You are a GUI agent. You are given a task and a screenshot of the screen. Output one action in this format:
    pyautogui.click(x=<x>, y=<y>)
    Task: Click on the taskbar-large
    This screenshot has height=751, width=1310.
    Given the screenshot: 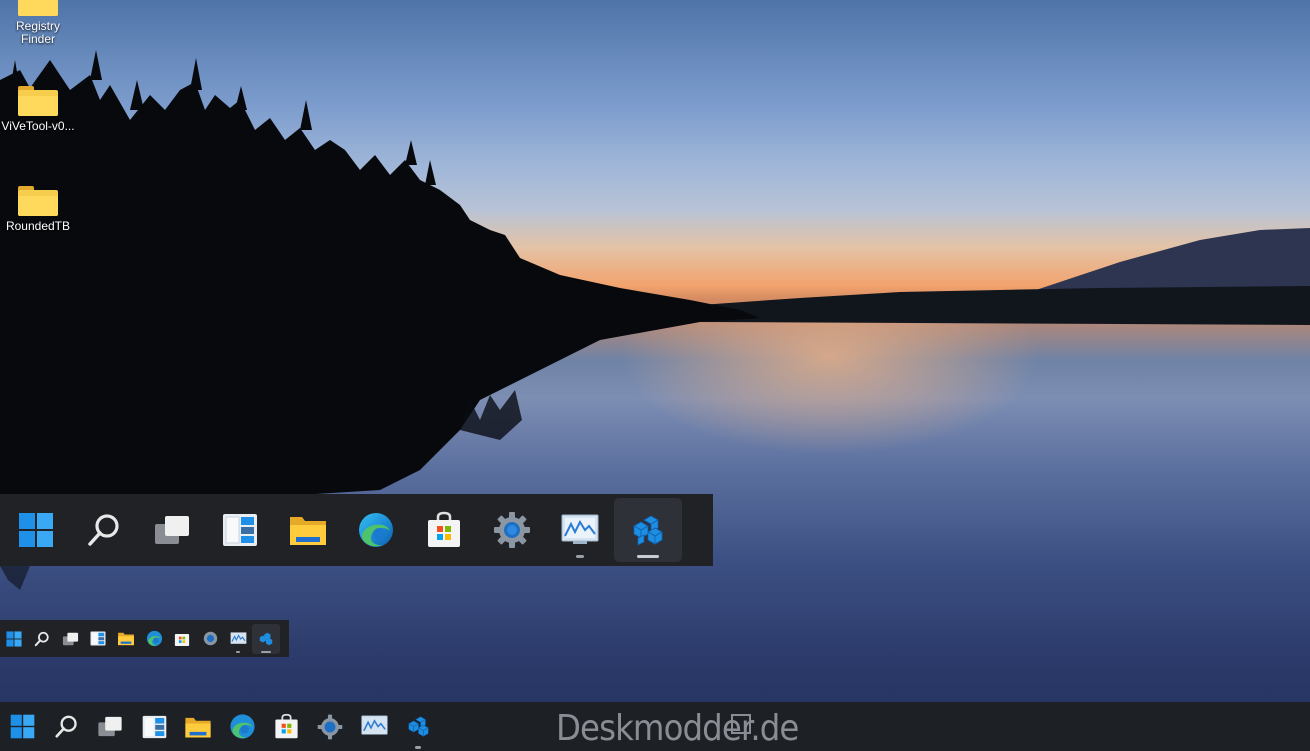 What is the action you would take?
    pyautogui.click(x=356, y=530)
    